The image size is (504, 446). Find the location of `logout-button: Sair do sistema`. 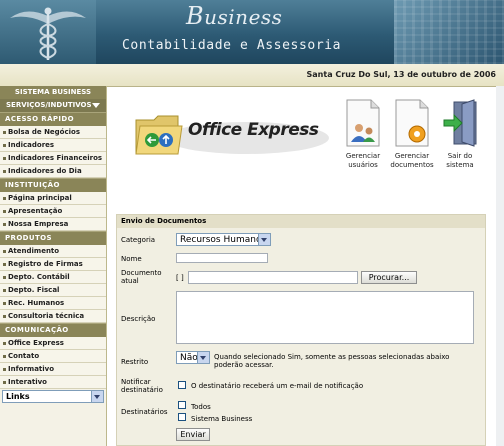

logout-button: Sair do sistema is located at coordinates (460, 134).